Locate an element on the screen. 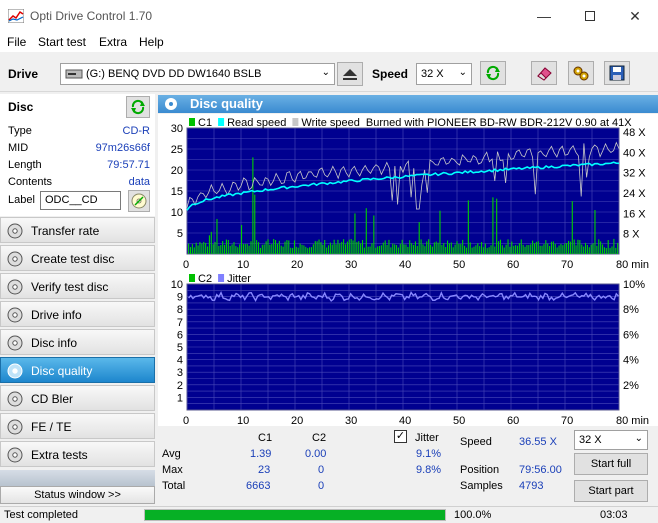 This screenshot has height=523, width=658. drive-select: (G:) BENQ DVD DD DW1640 BSLB ⌄ is located at coordinates (197, 74).